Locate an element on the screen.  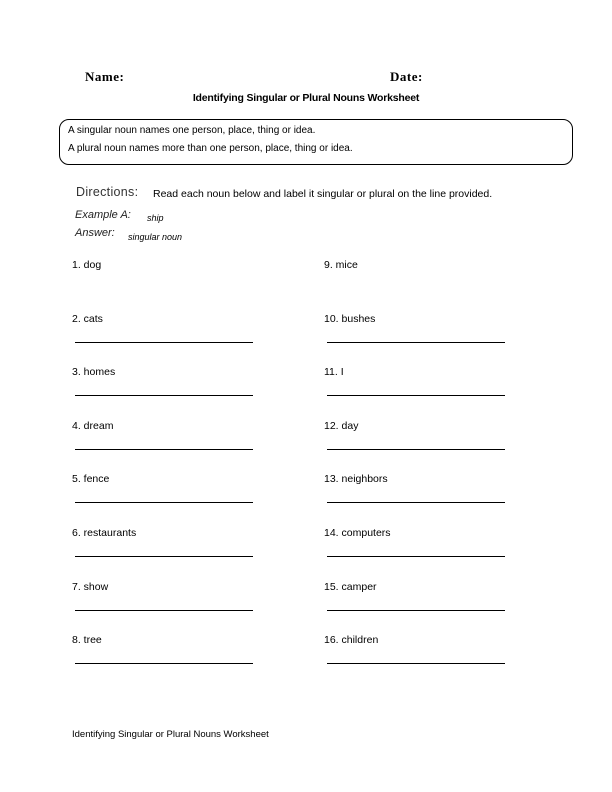
noun-item-label: 15. camper is located at coordinates (350, 586).